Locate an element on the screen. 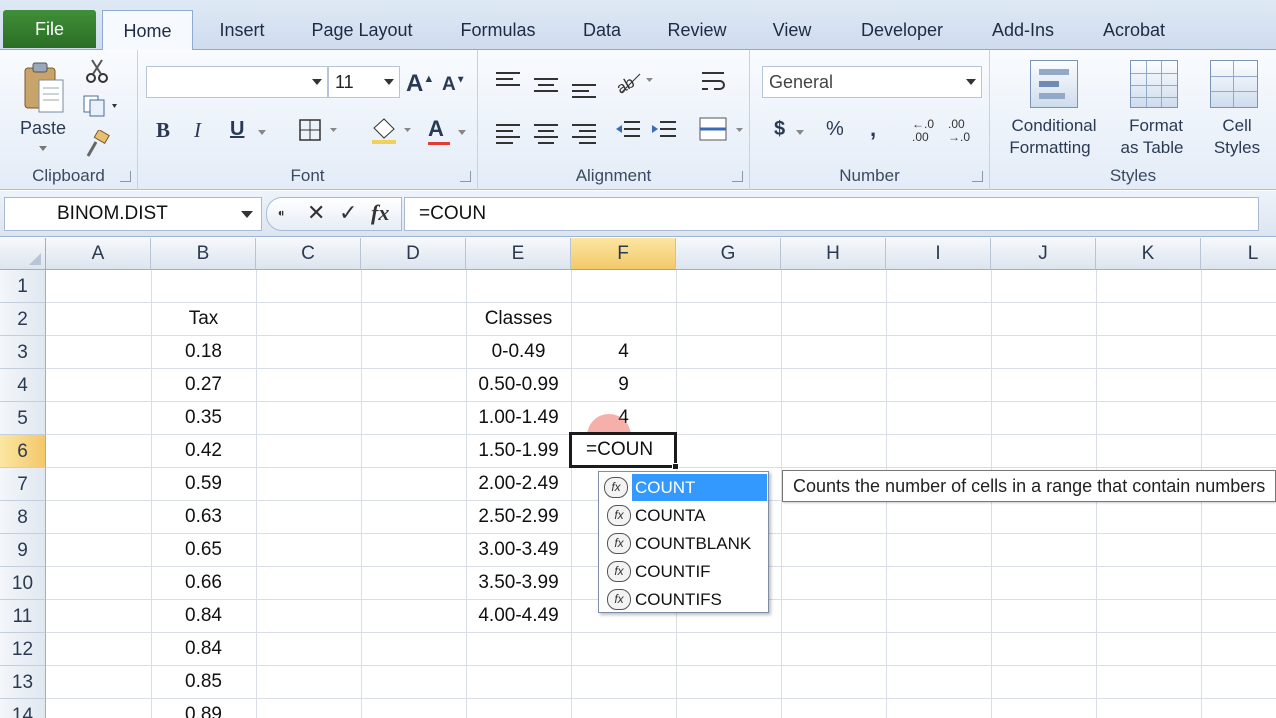  copy-icon is located at coordinates (102, 106).